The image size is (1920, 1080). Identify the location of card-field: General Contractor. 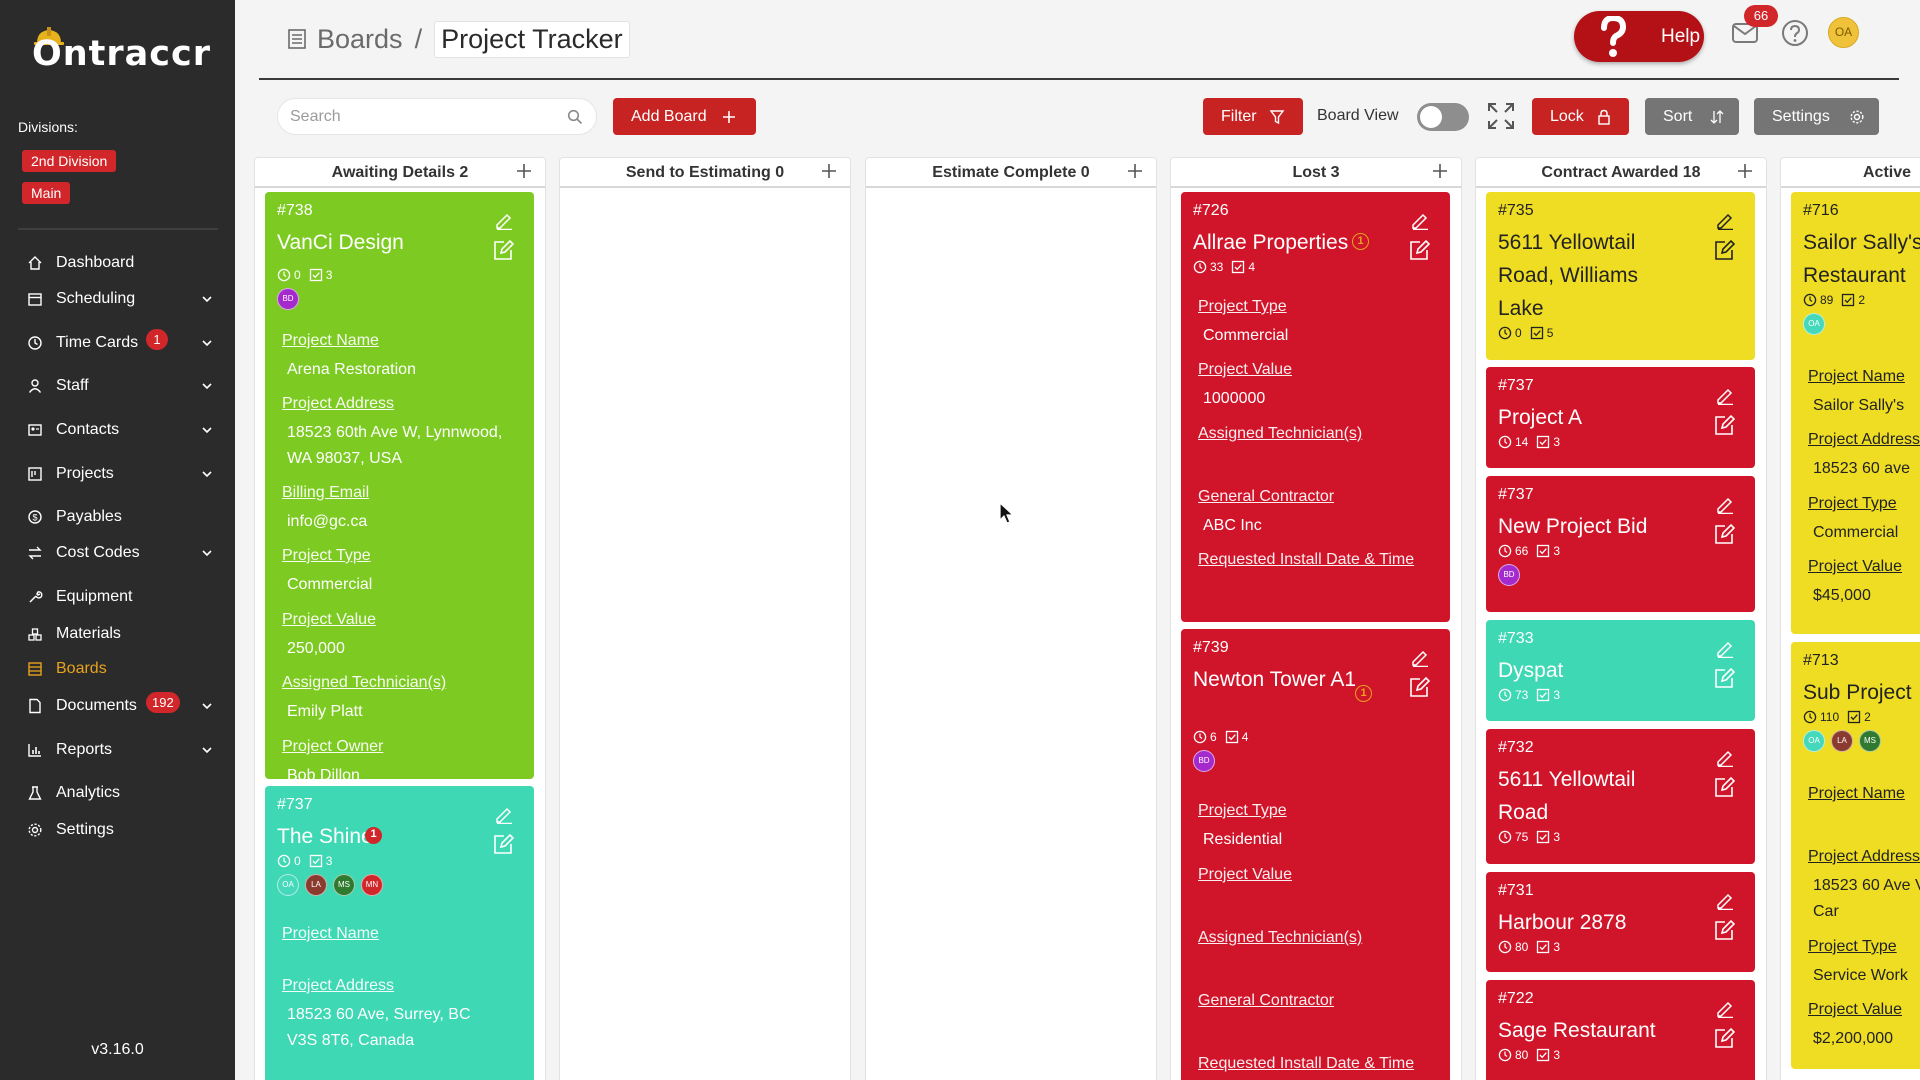
(1318, 1004).